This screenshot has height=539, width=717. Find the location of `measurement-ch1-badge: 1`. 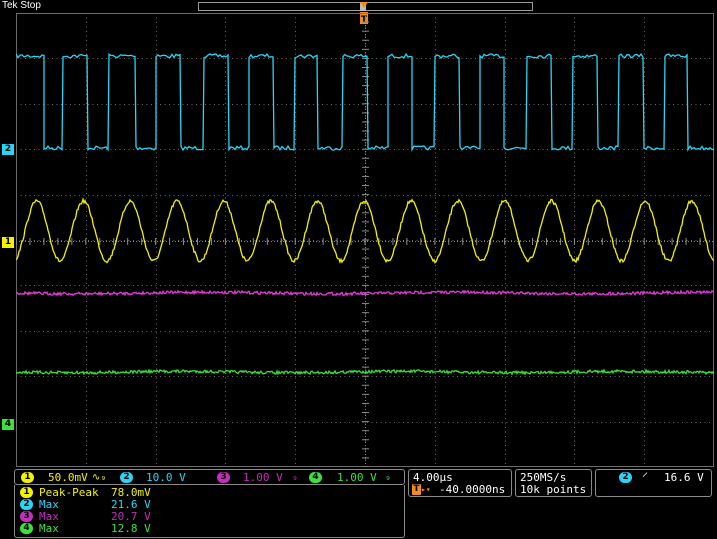

measurement-ch1-badge: 1 is located at coordinates (26, 492).